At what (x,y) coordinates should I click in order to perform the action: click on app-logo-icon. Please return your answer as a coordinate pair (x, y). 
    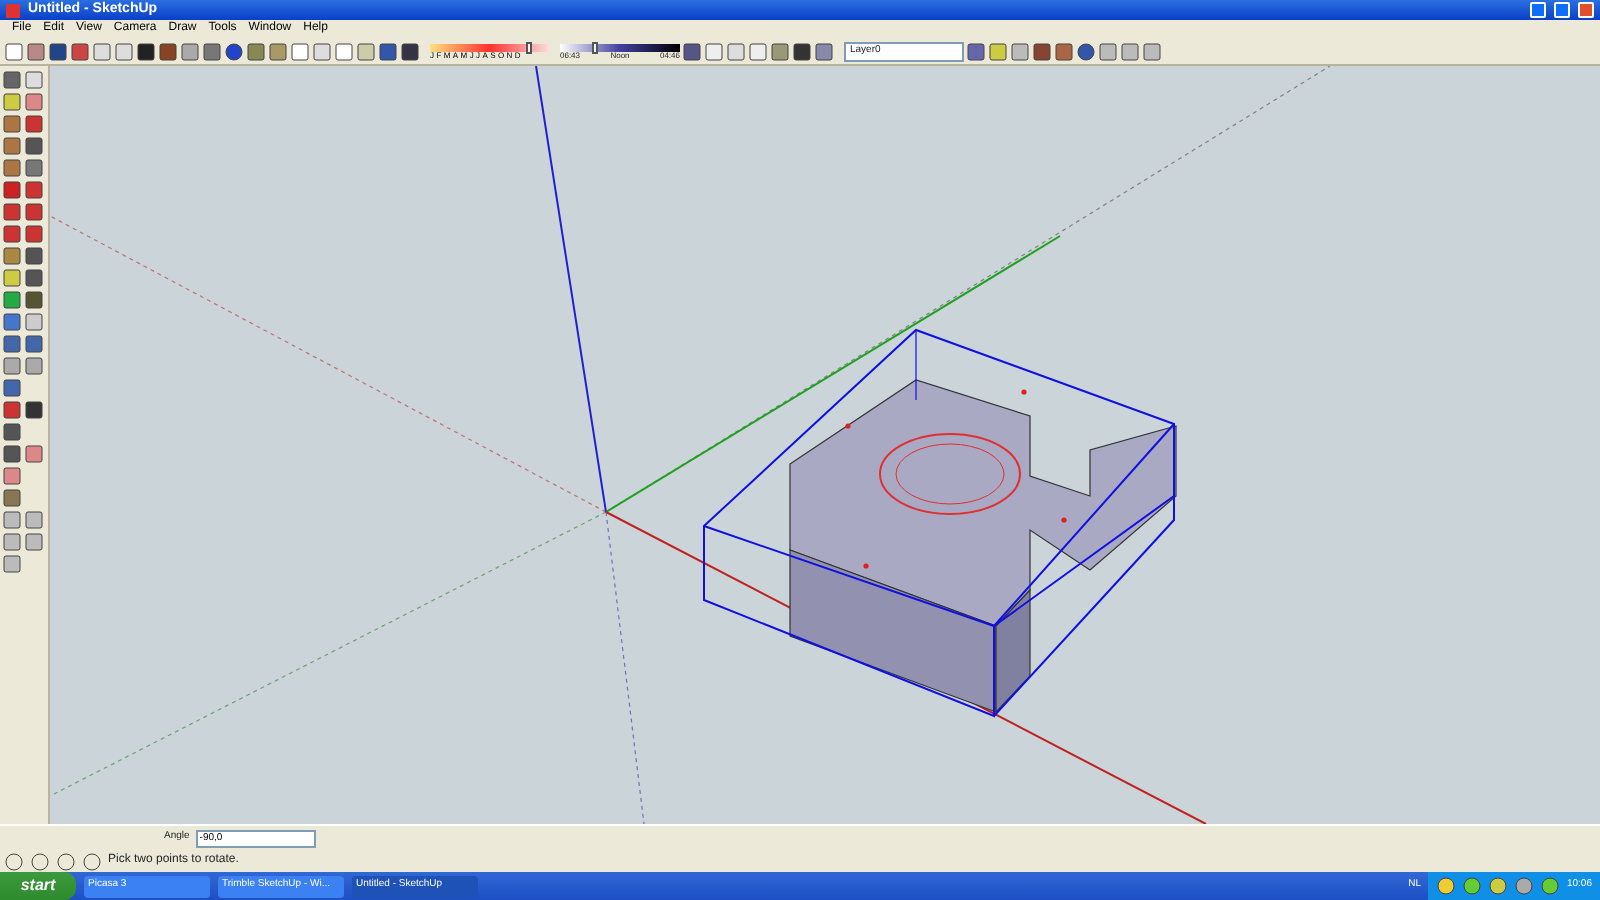
    Looking at the image, I should click on (13, 10).